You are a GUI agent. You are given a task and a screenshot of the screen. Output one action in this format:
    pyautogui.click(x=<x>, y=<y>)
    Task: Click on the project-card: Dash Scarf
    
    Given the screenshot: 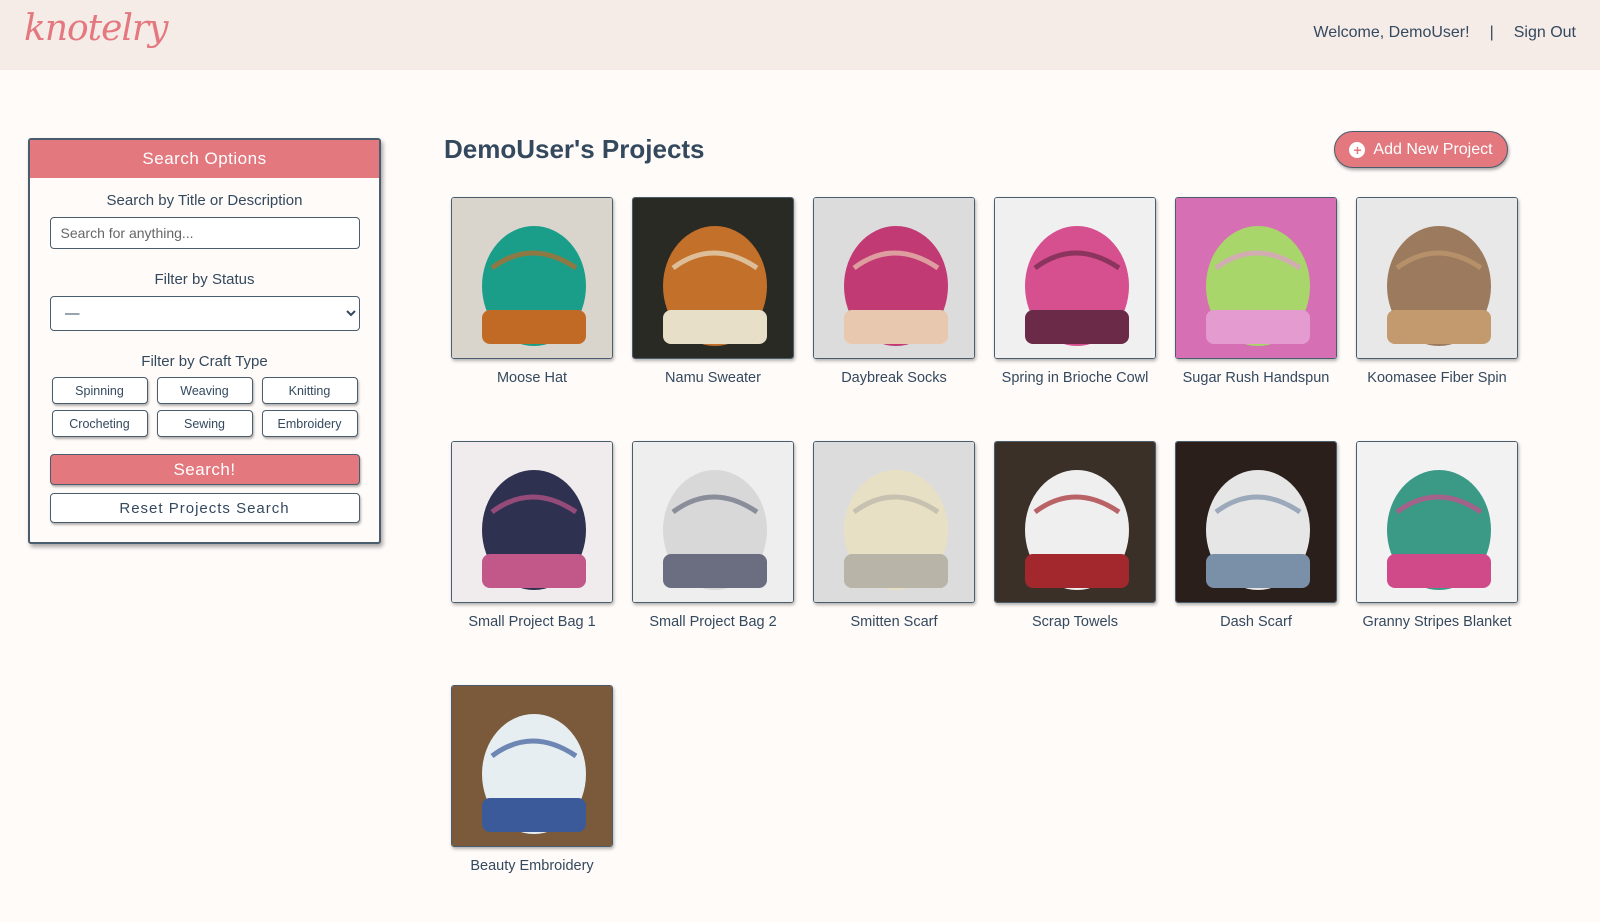 What is the action you would take?
    pyautogui.click(x=1256, y=546)
    